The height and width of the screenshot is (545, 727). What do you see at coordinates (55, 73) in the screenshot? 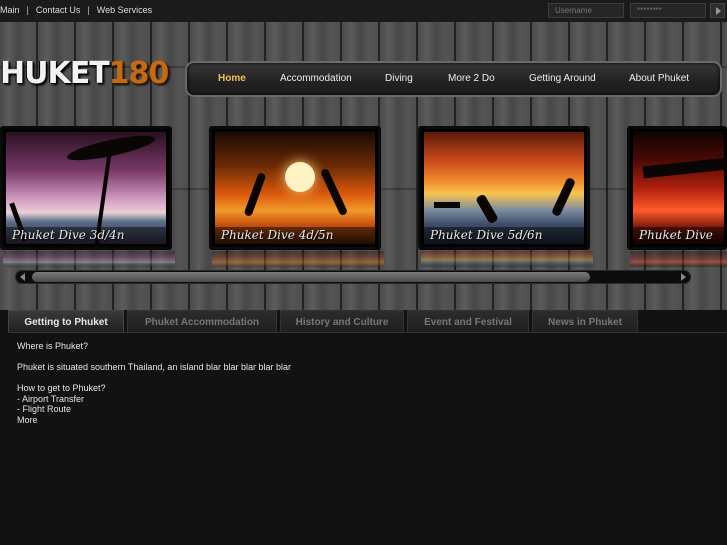
I see `logo-text: HUKET` at bounding box center [55, 73].